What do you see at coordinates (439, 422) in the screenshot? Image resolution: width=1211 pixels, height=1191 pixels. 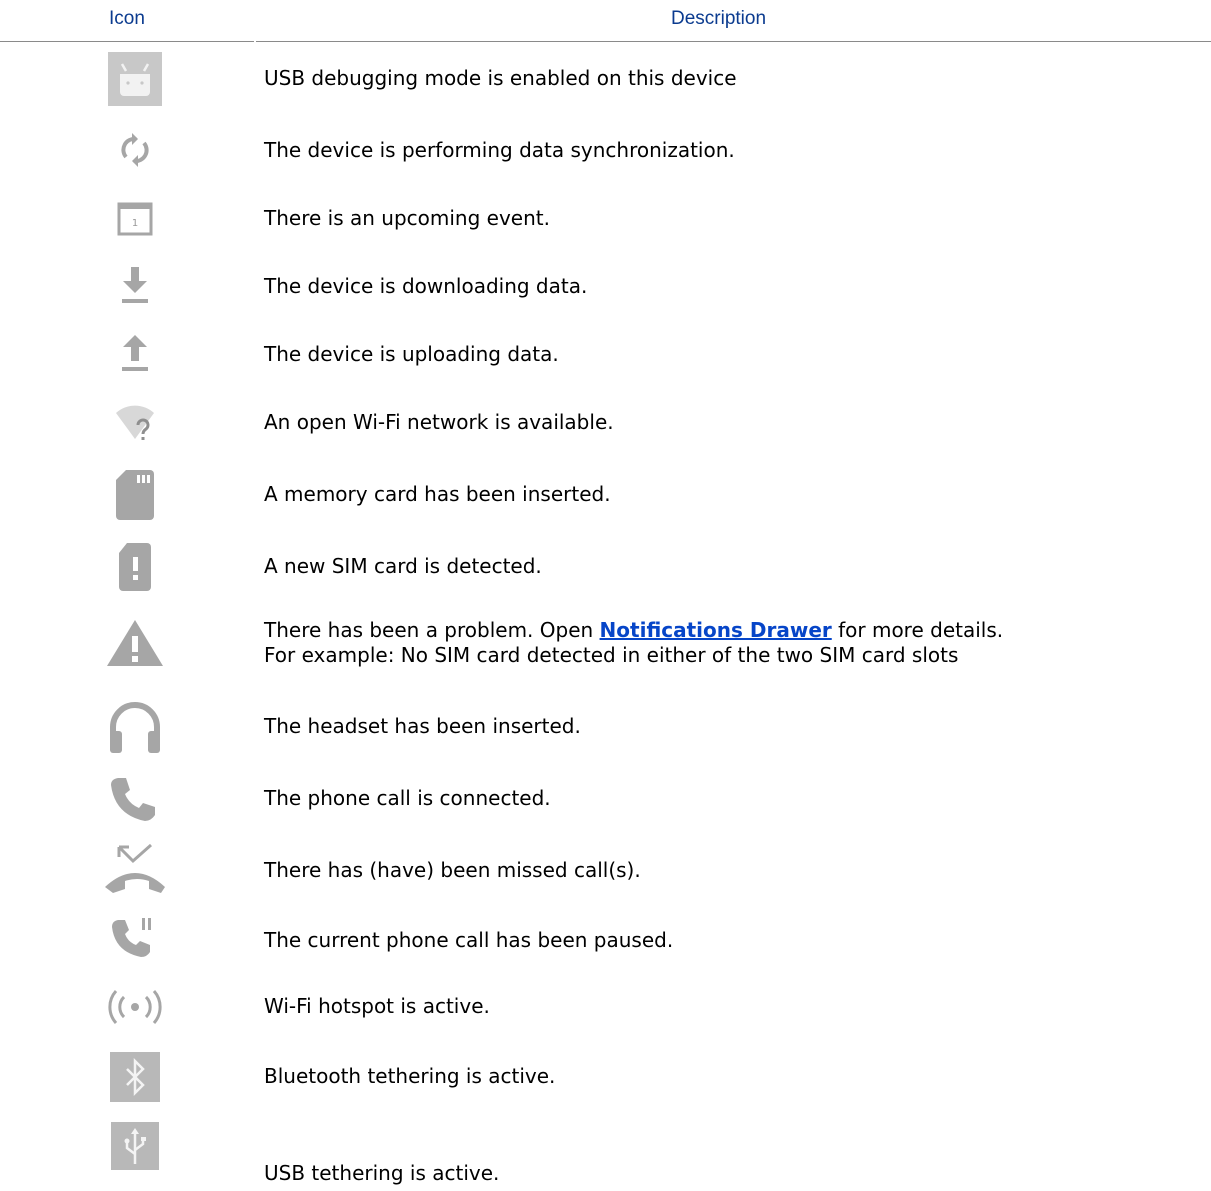 I see `row-description: An open Wi-Fi network is available.` at bounding box center [439, 422].